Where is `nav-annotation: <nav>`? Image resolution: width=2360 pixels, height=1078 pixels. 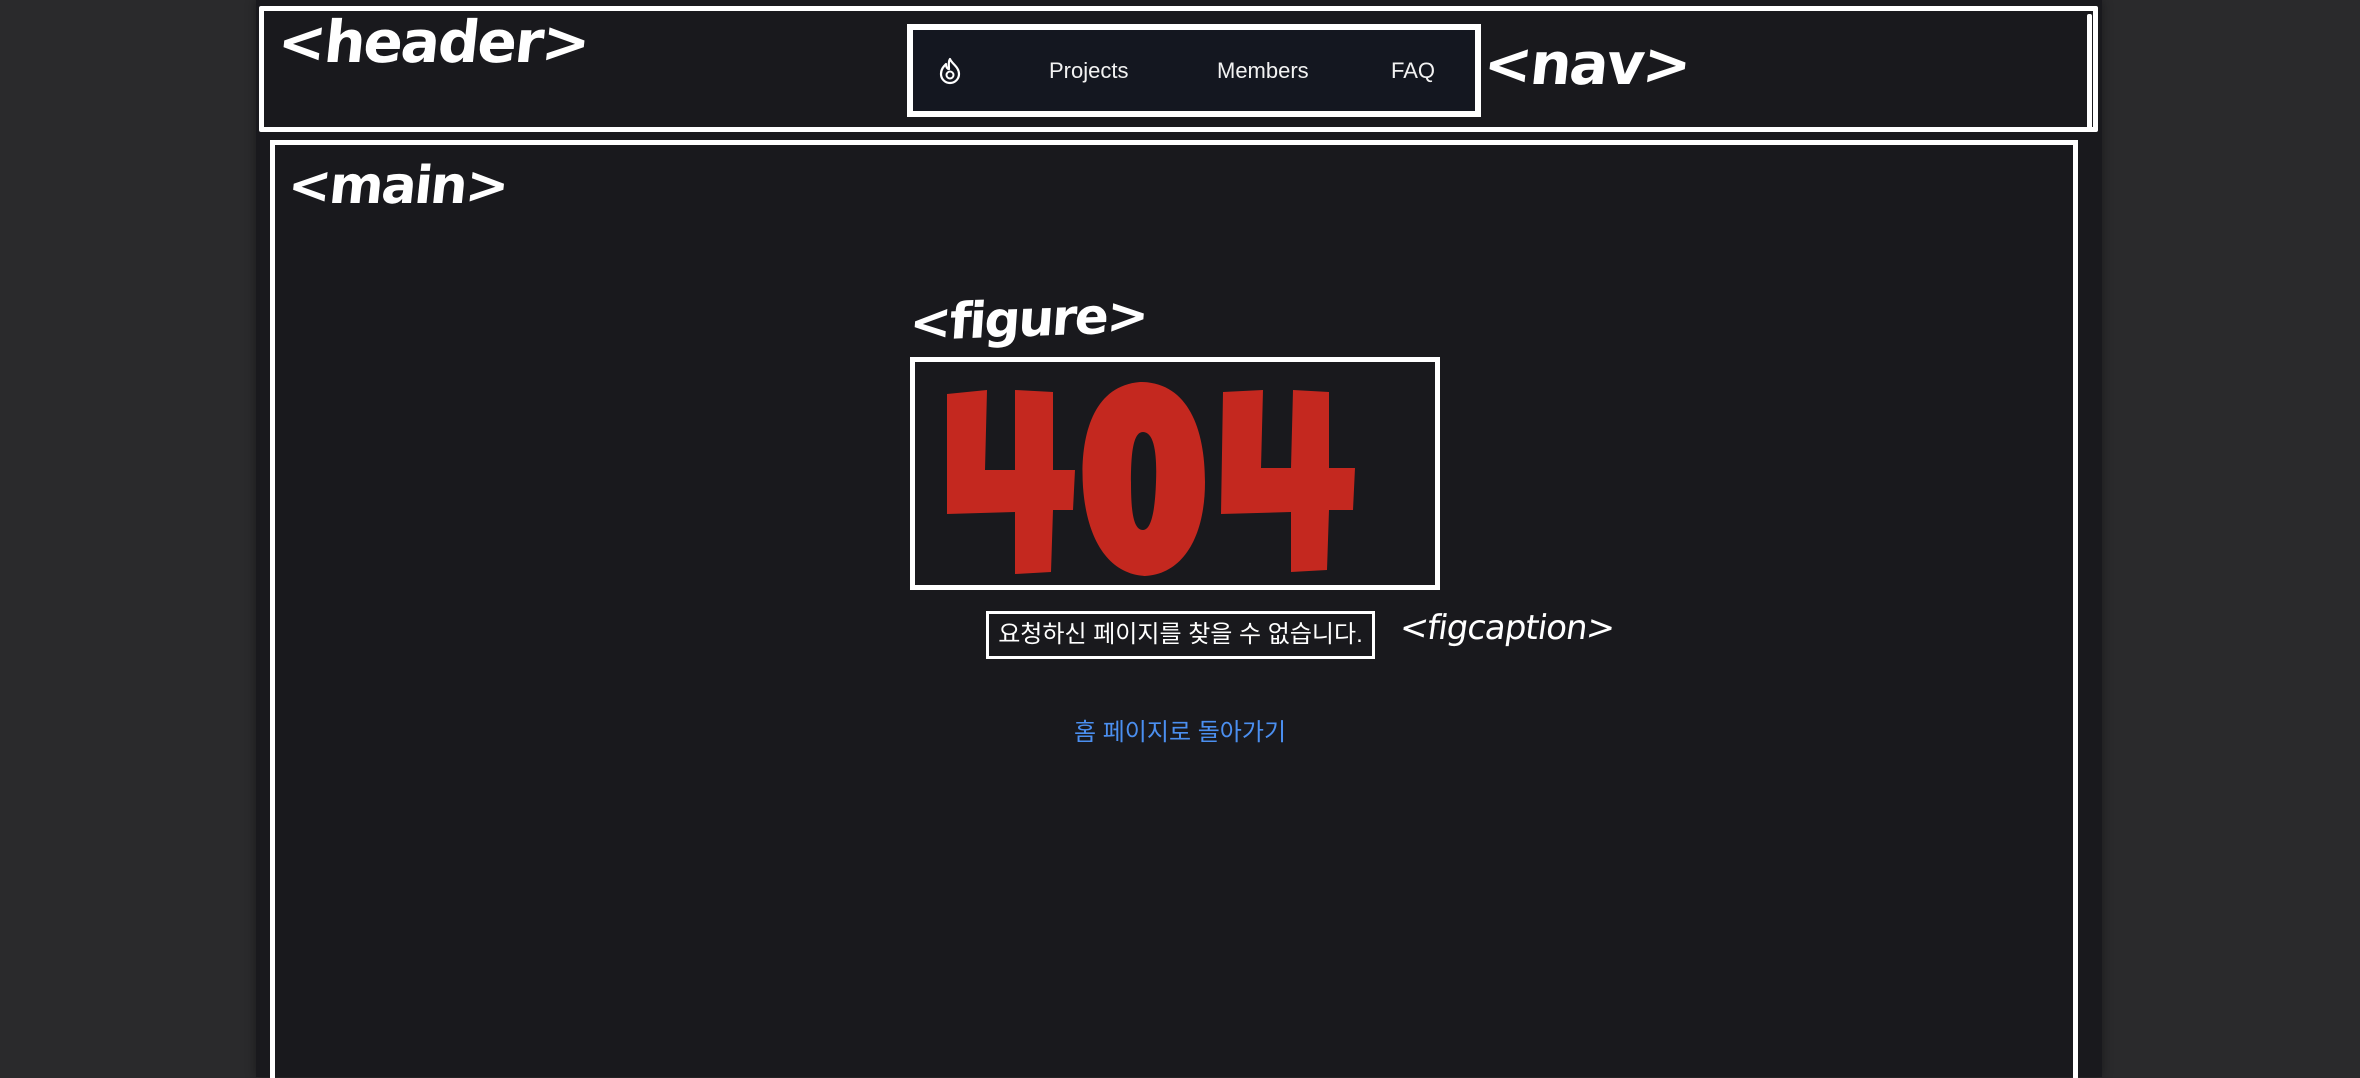
nav-annotation: <nav> is located at coordinates (1587, 64).